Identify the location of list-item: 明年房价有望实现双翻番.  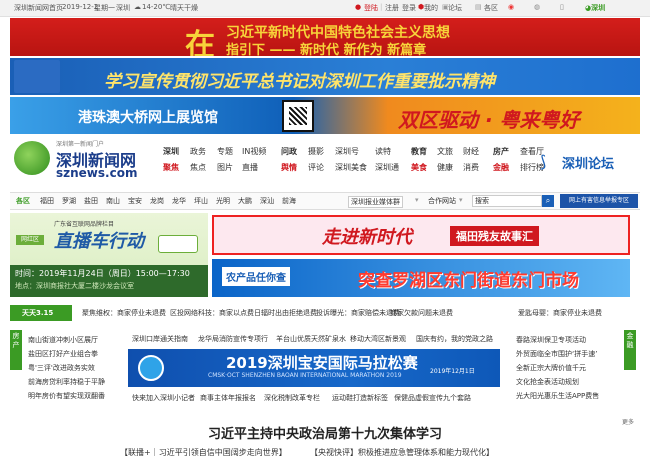
(66, 396).